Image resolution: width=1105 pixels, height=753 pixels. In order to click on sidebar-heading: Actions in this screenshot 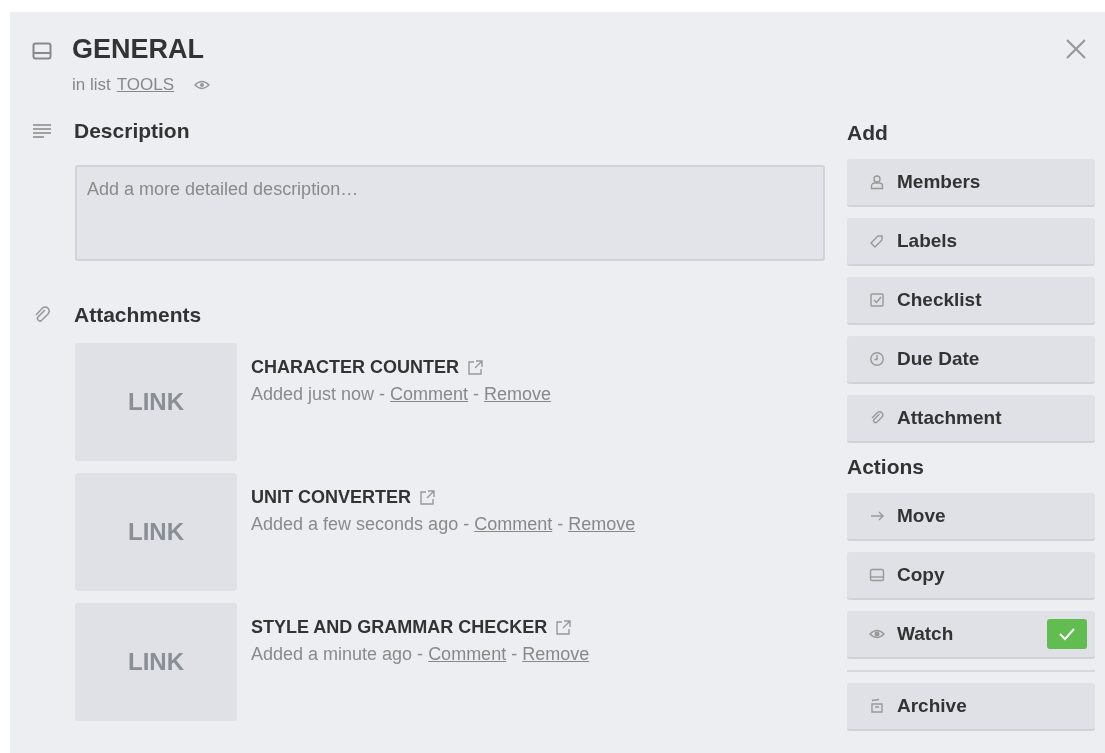, I will do `click(886, 467)`.